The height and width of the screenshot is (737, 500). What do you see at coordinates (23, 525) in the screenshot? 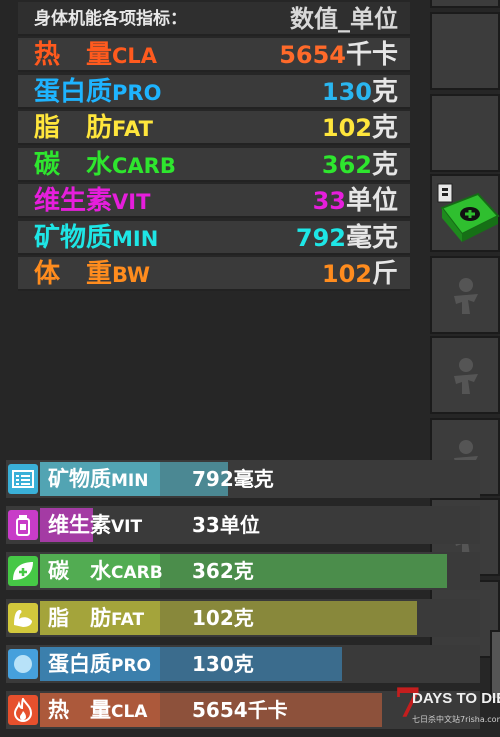
I see `bottle-icon` at bounding box center [23, 525].